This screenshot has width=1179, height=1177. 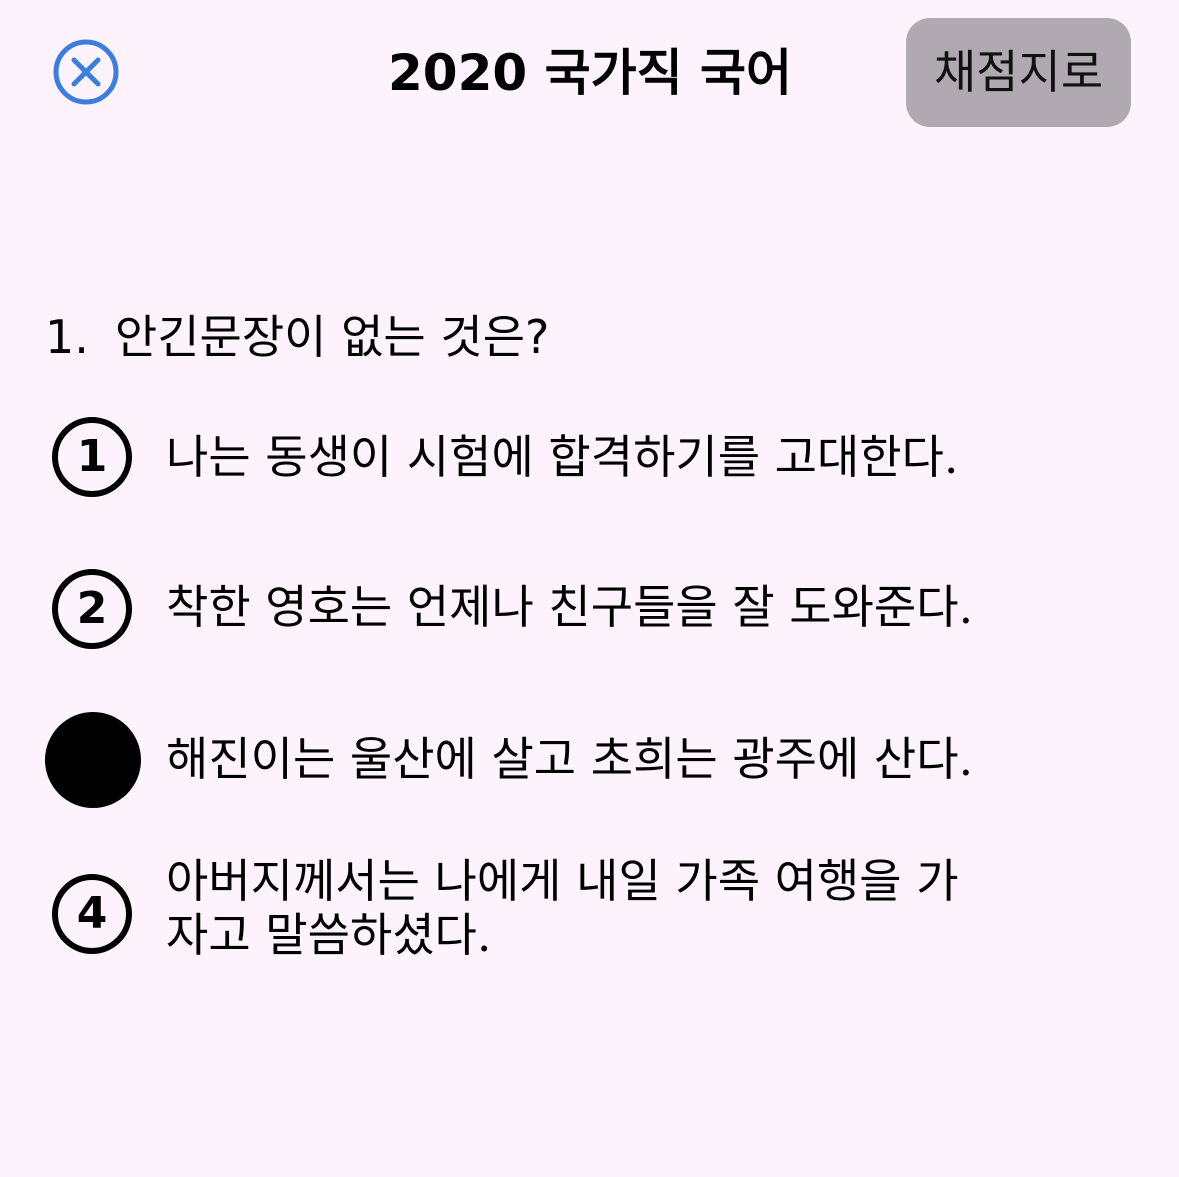 I want to click on option-text-4: 아버지께서는 나에게 내일 가족 여행을 가자고 말씀하셨다., so click(x=562, y=908).